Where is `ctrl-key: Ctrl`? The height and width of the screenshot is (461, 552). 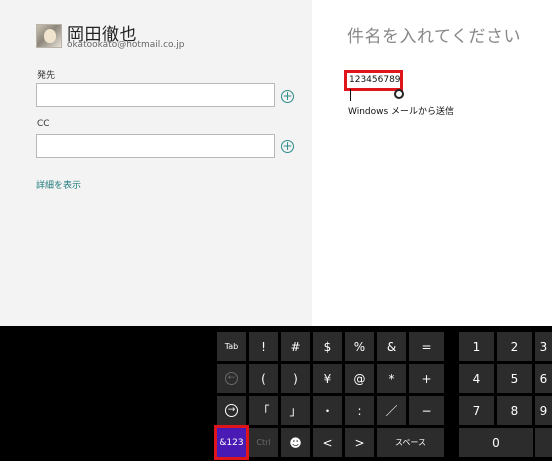 ctrl-key: Ctrl is located at coordinates (263, 442).